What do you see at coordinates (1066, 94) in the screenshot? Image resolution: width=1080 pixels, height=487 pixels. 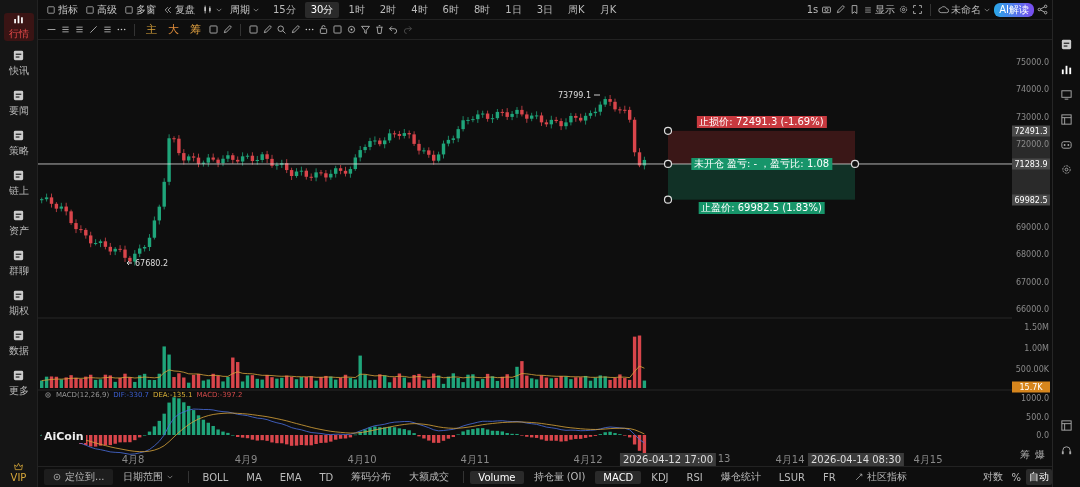 I see `monitor-icon` at bounding box center [1066, 94].